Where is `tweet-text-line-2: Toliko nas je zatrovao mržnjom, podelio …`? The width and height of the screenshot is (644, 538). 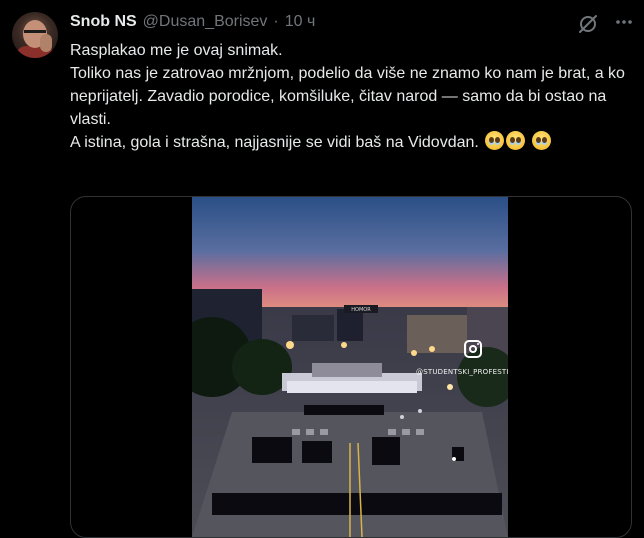
tweet-text-line-2: Toliko nas je zatrovao mržnjom, podelio … is located at coordinates (347, 96).